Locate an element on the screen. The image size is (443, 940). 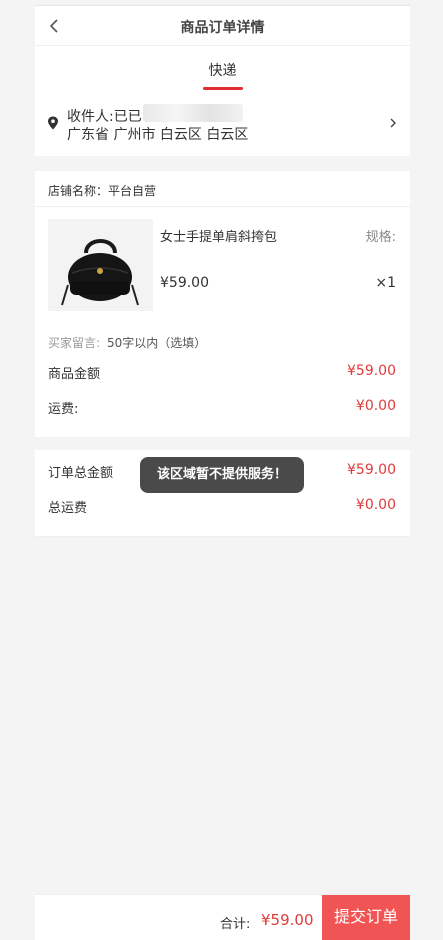
bottom-bar: 合计: ¥59.00 提交订单 is located at coordinates (222, 917).